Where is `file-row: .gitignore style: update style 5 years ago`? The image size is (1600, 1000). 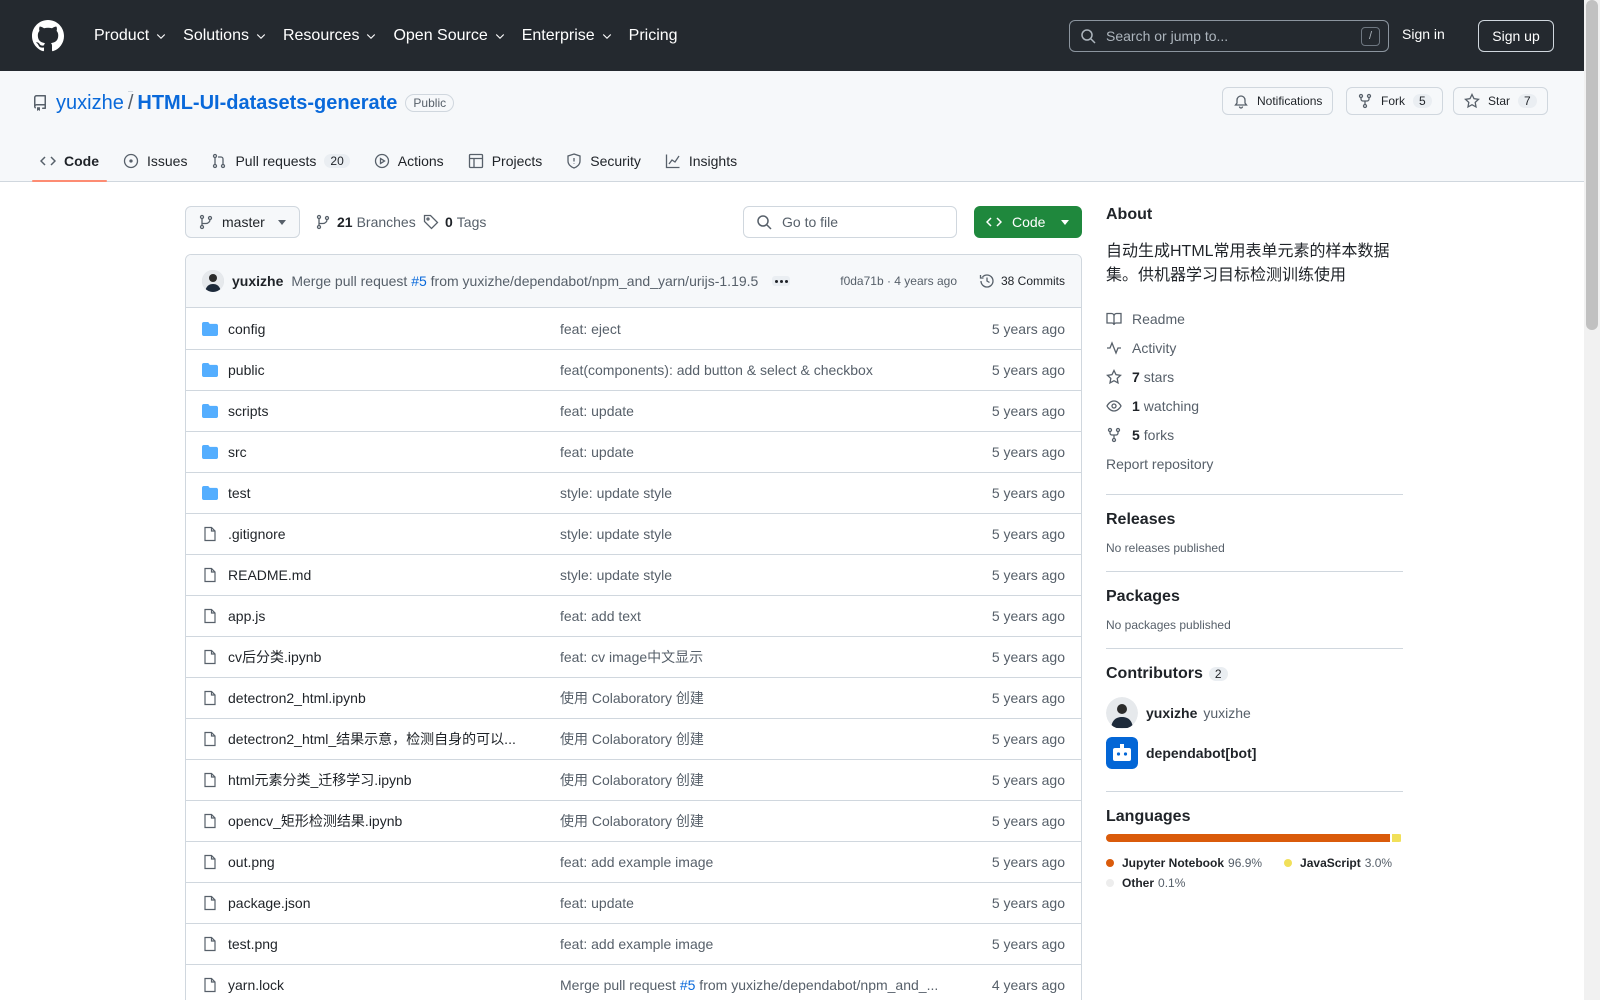 file-row: .gitignore style: update style 5 years ago is located at coordinates (633, 533).